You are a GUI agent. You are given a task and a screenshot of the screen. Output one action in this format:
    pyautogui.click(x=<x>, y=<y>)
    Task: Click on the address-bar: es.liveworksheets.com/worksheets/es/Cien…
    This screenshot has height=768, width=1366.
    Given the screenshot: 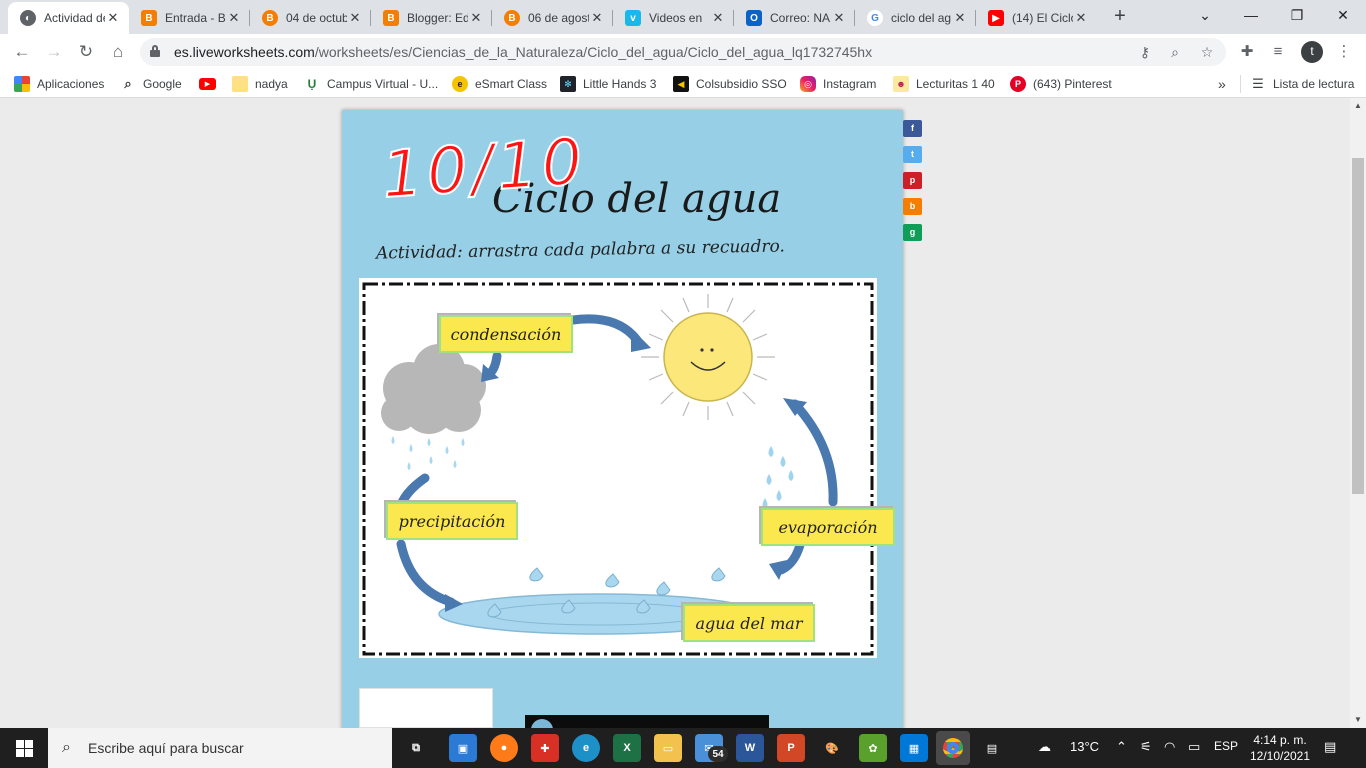 What is the action you would take?
    pyautogui.click(x=683, y=52)
    